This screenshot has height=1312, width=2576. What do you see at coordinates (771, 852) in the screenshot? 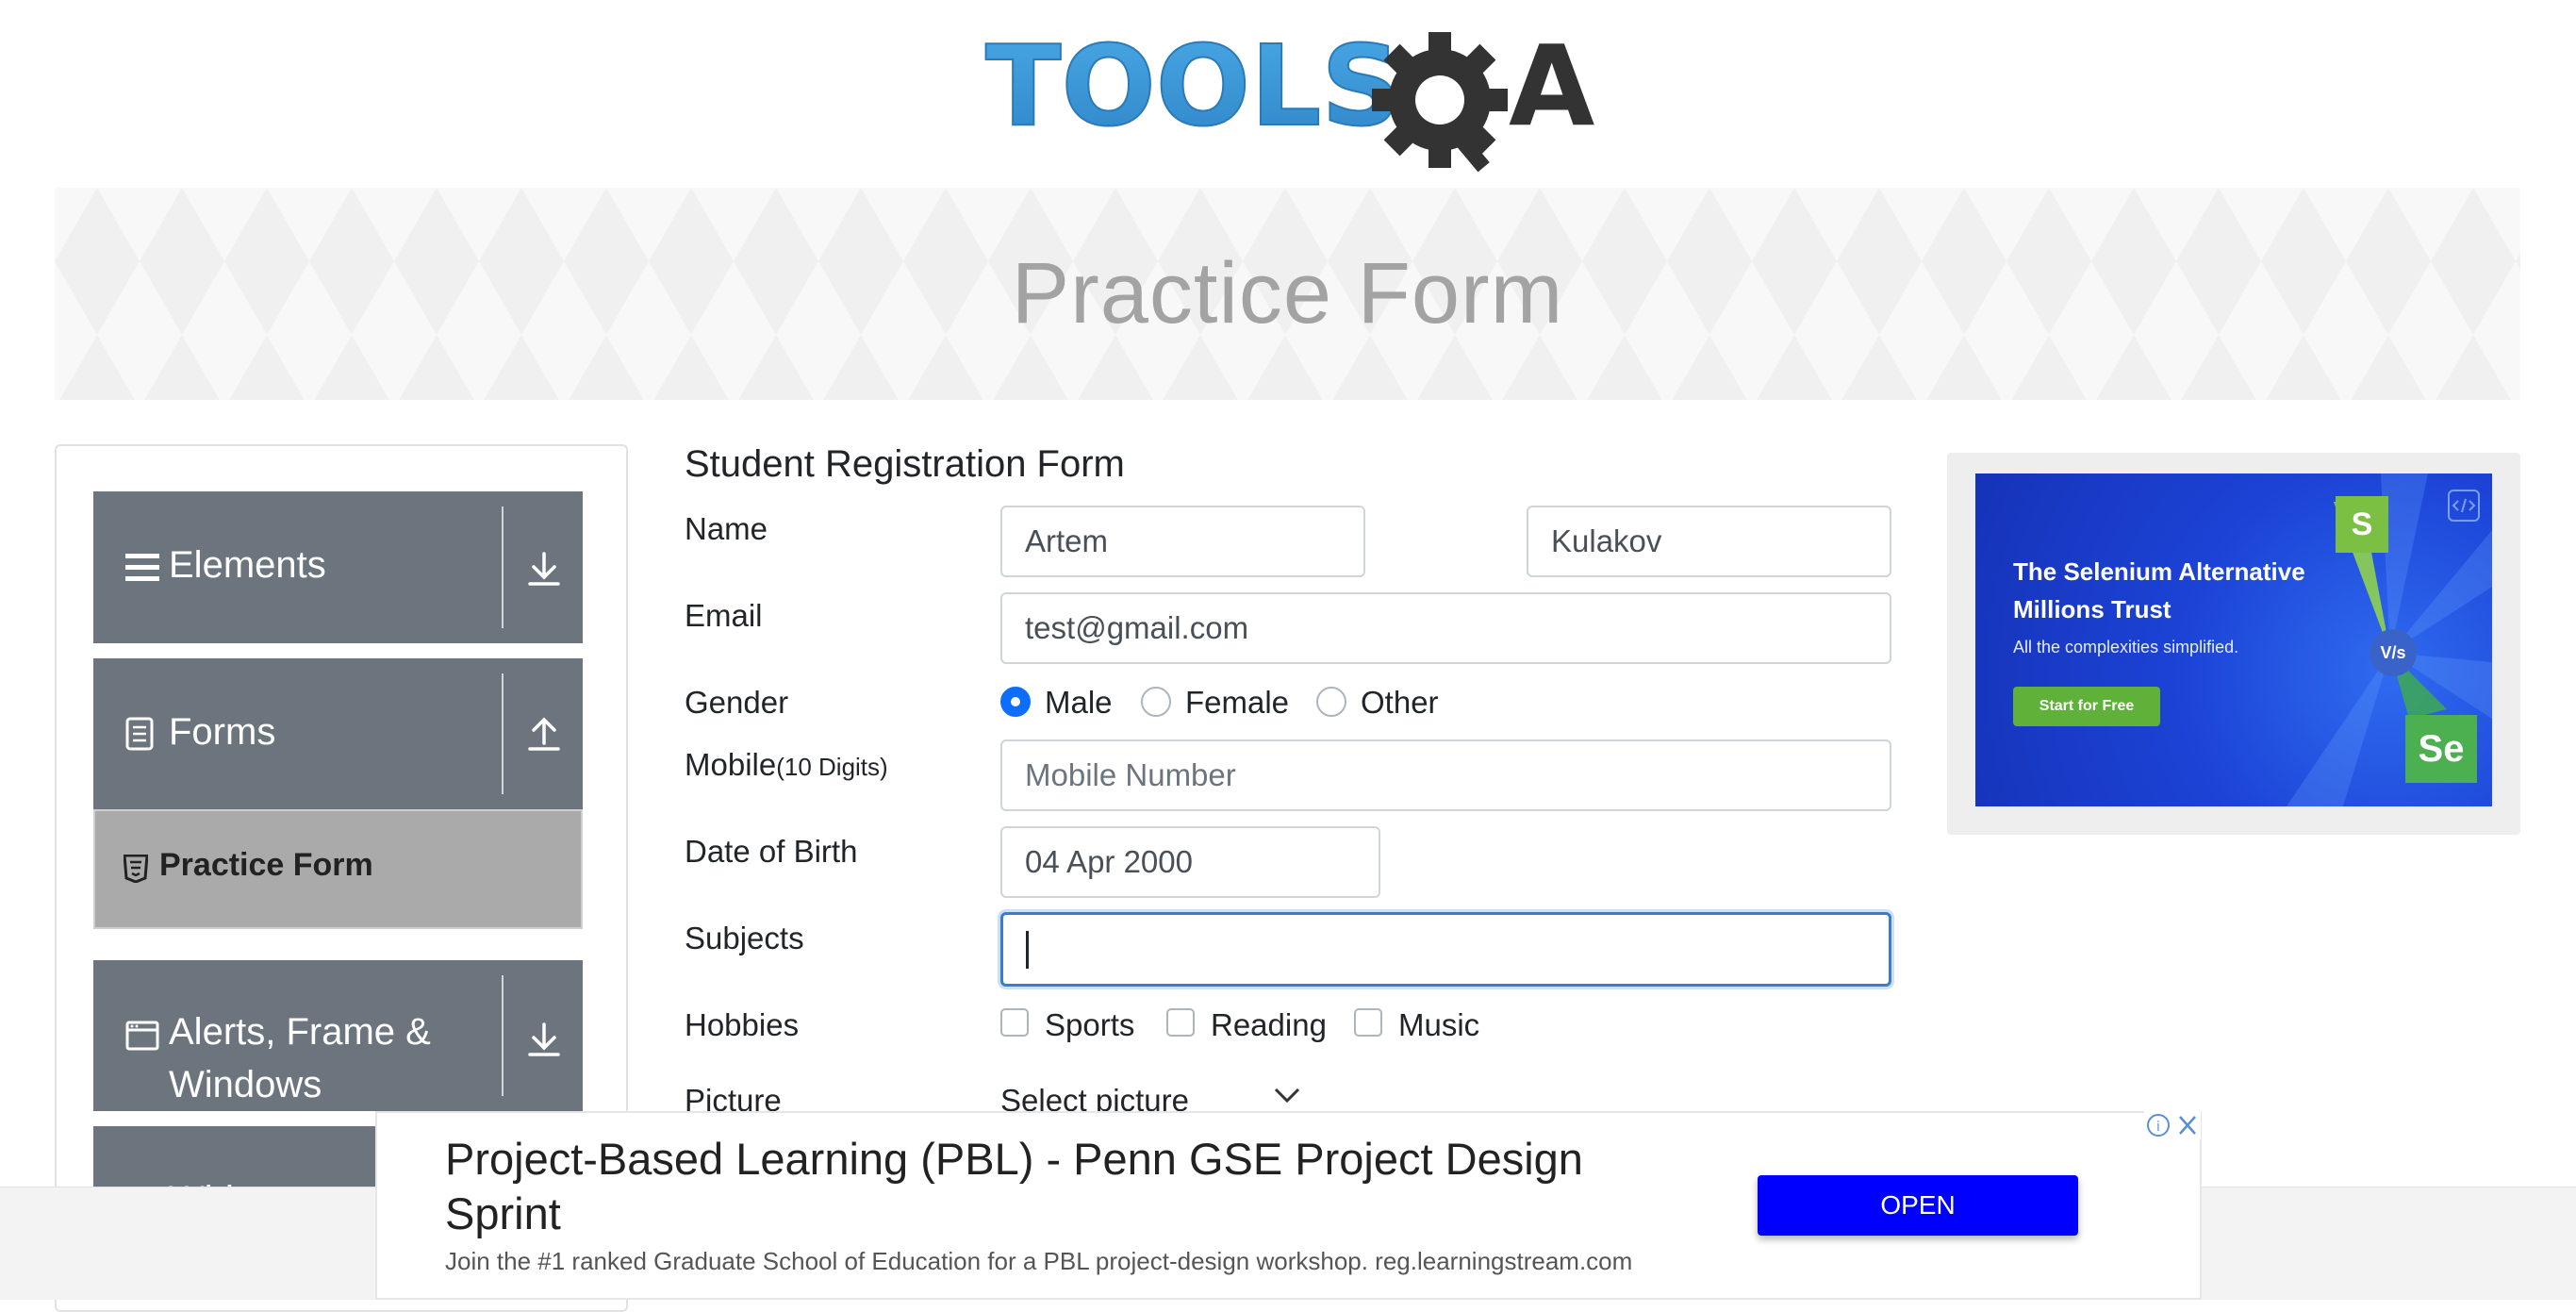
I see `dob-label: Date of Birth` at bounding box center [771, 852].